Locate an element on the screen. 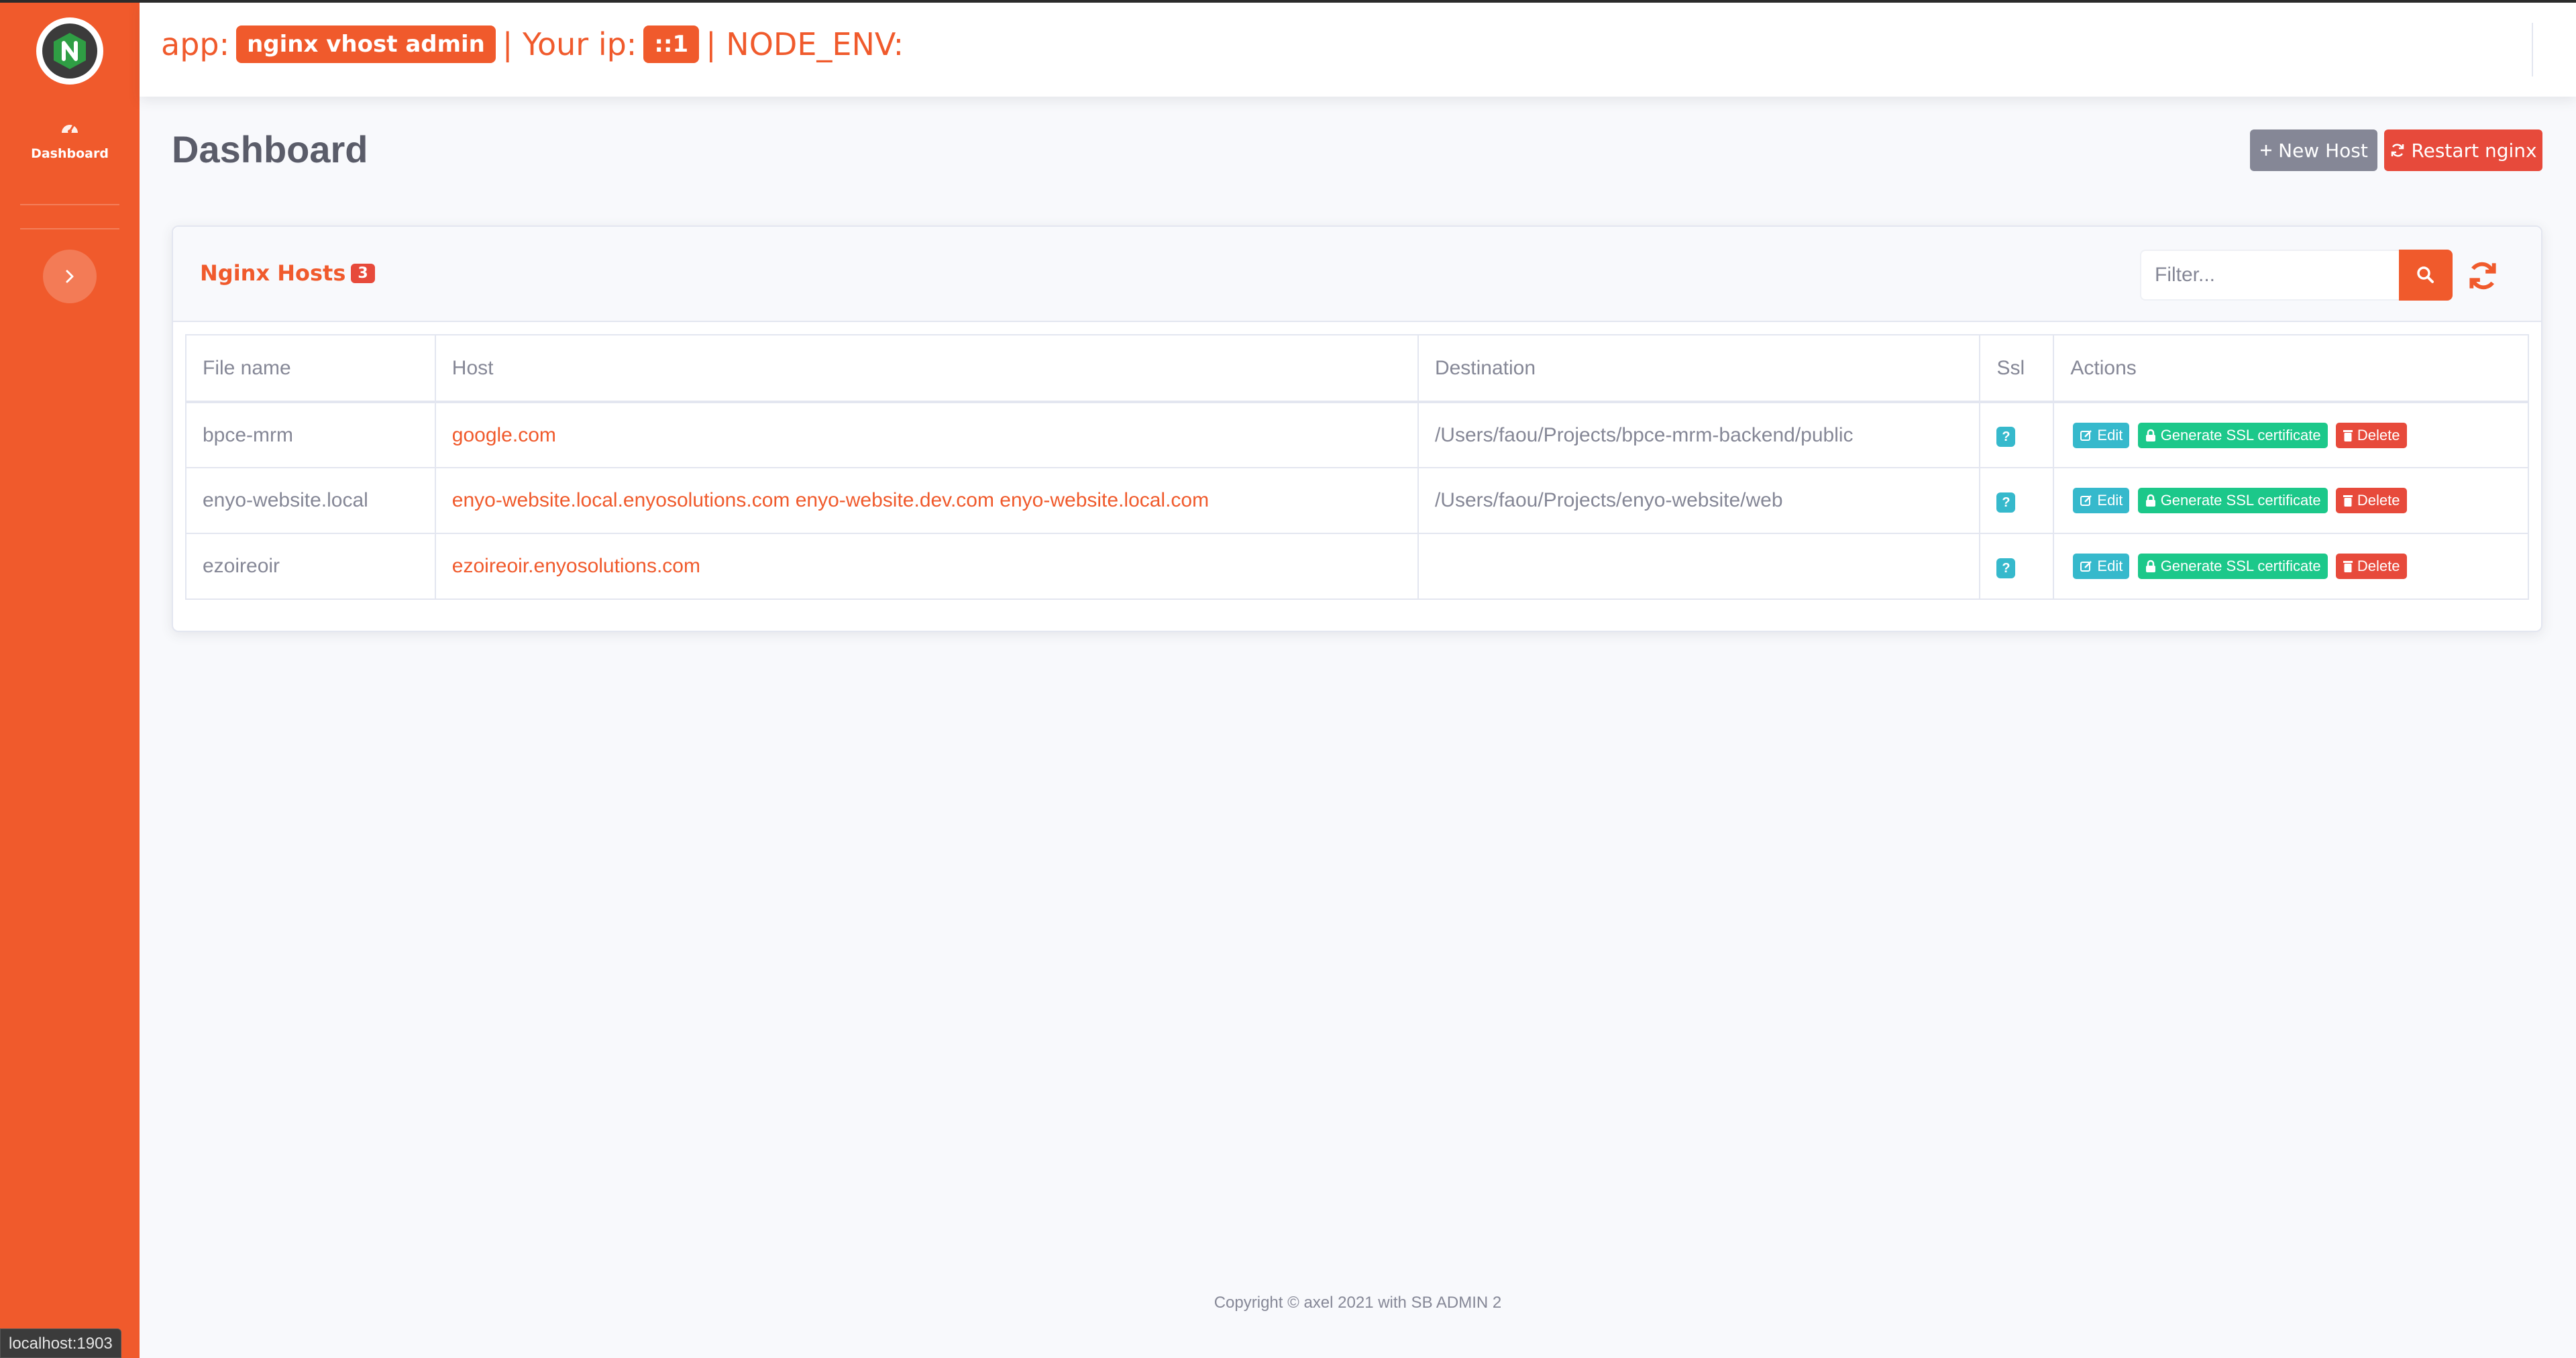 The height and width of the screenshot is (1358, 2576). env-label: | NODE_ENV: is located at coordinates (805, 44).